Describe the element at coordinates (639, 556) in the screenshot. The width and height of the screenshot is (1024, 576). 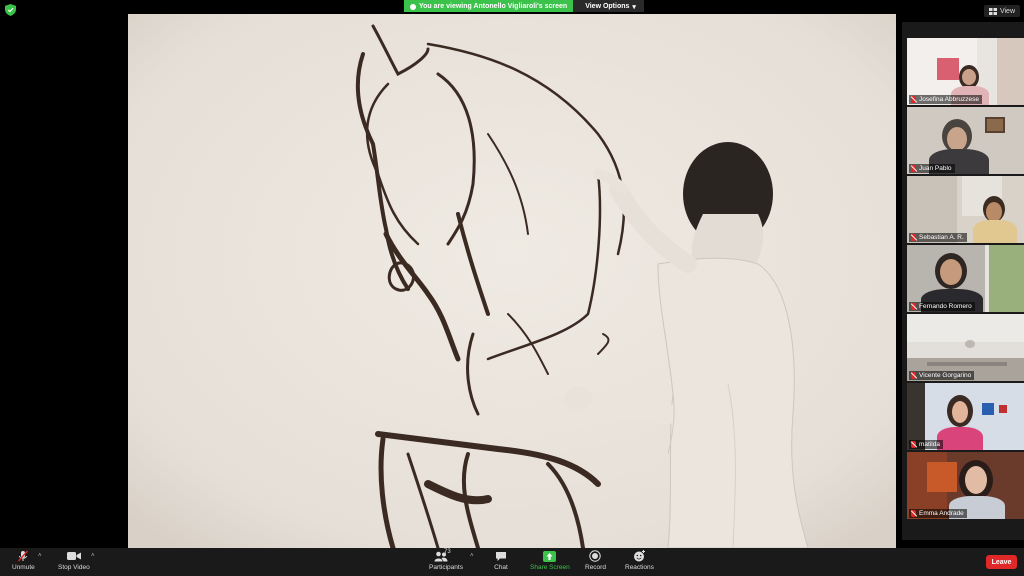
I see `emoji-plus-icon` at that location.